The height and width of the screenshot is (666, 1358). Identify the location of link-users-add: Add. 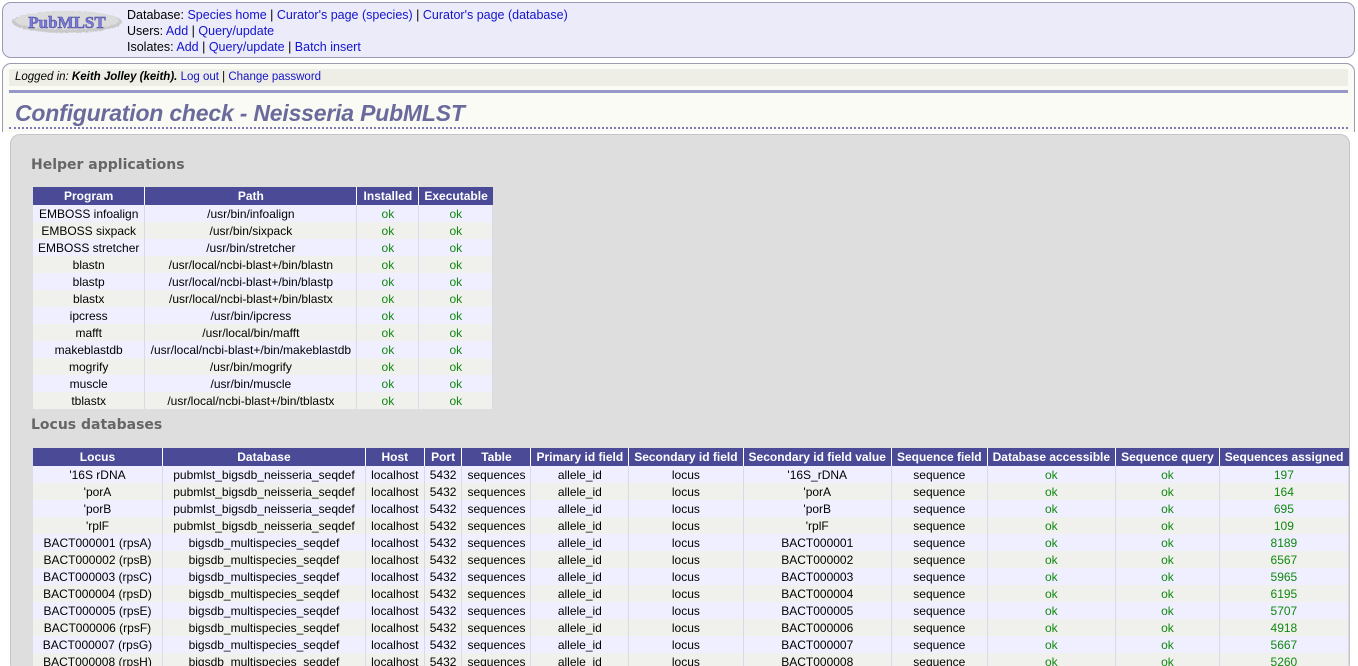
(177, 31).